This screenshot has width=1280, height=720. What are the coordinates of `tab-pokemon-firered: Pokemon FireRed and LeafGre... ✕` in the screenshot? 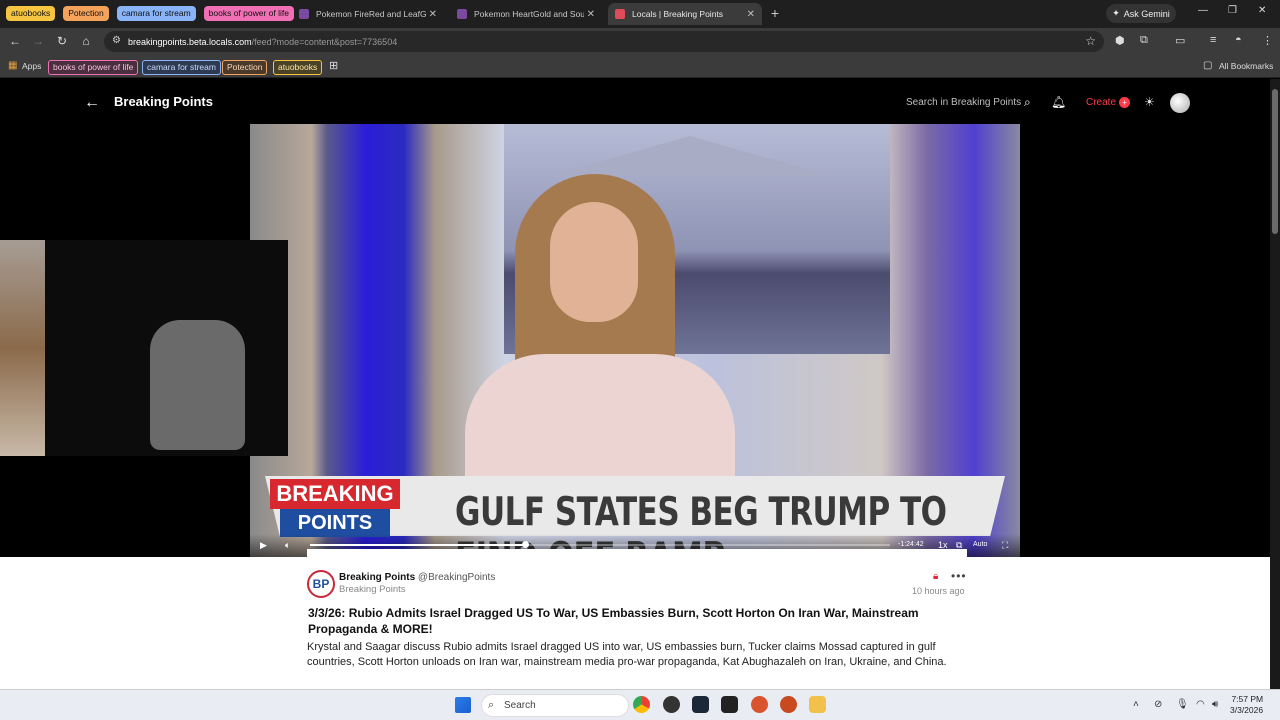 It's located at (368, 14).